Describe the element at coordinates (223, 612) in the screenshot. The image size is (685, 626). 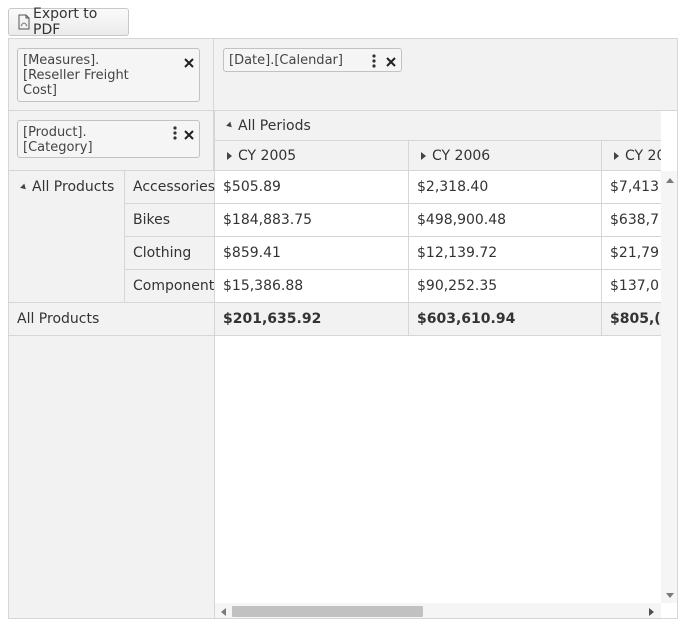
I see `scroll-left-icon` at that location.